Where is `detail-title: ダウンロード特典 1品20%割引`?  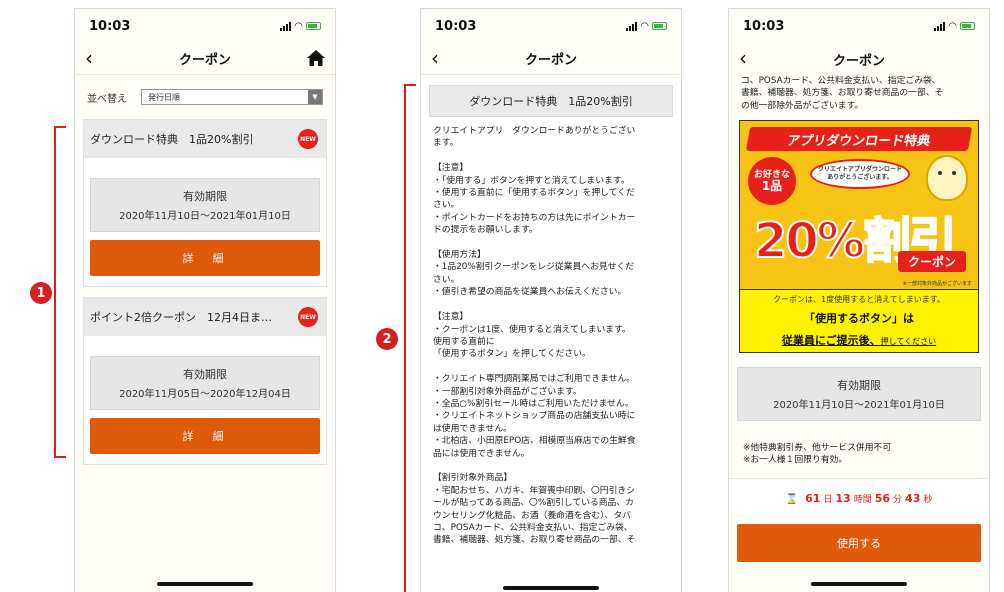
detail-title: ダウンロード特典 1品20%割引 is located at coordinates (551, 101).